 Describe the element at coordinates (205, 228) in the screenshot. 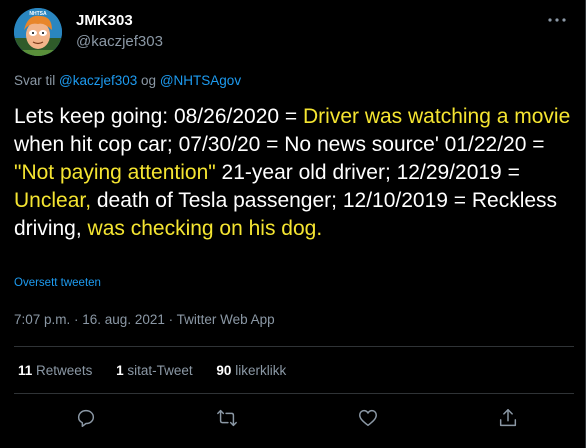

I see `tweet-text-highlight: was checking on his dog.` at that location.